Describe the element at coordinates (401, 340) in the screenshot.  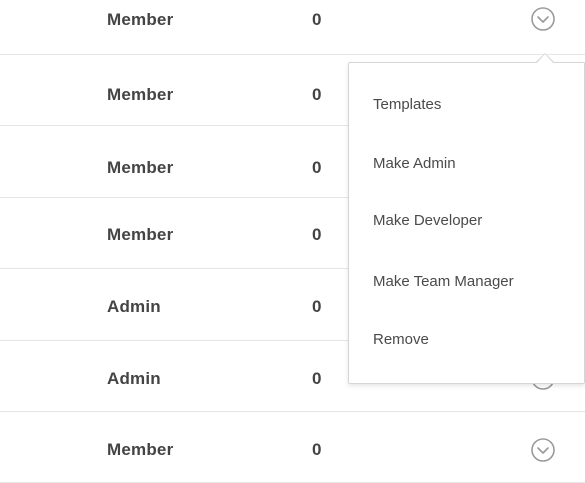
I see `menu-item-remove: Remove` at that location.